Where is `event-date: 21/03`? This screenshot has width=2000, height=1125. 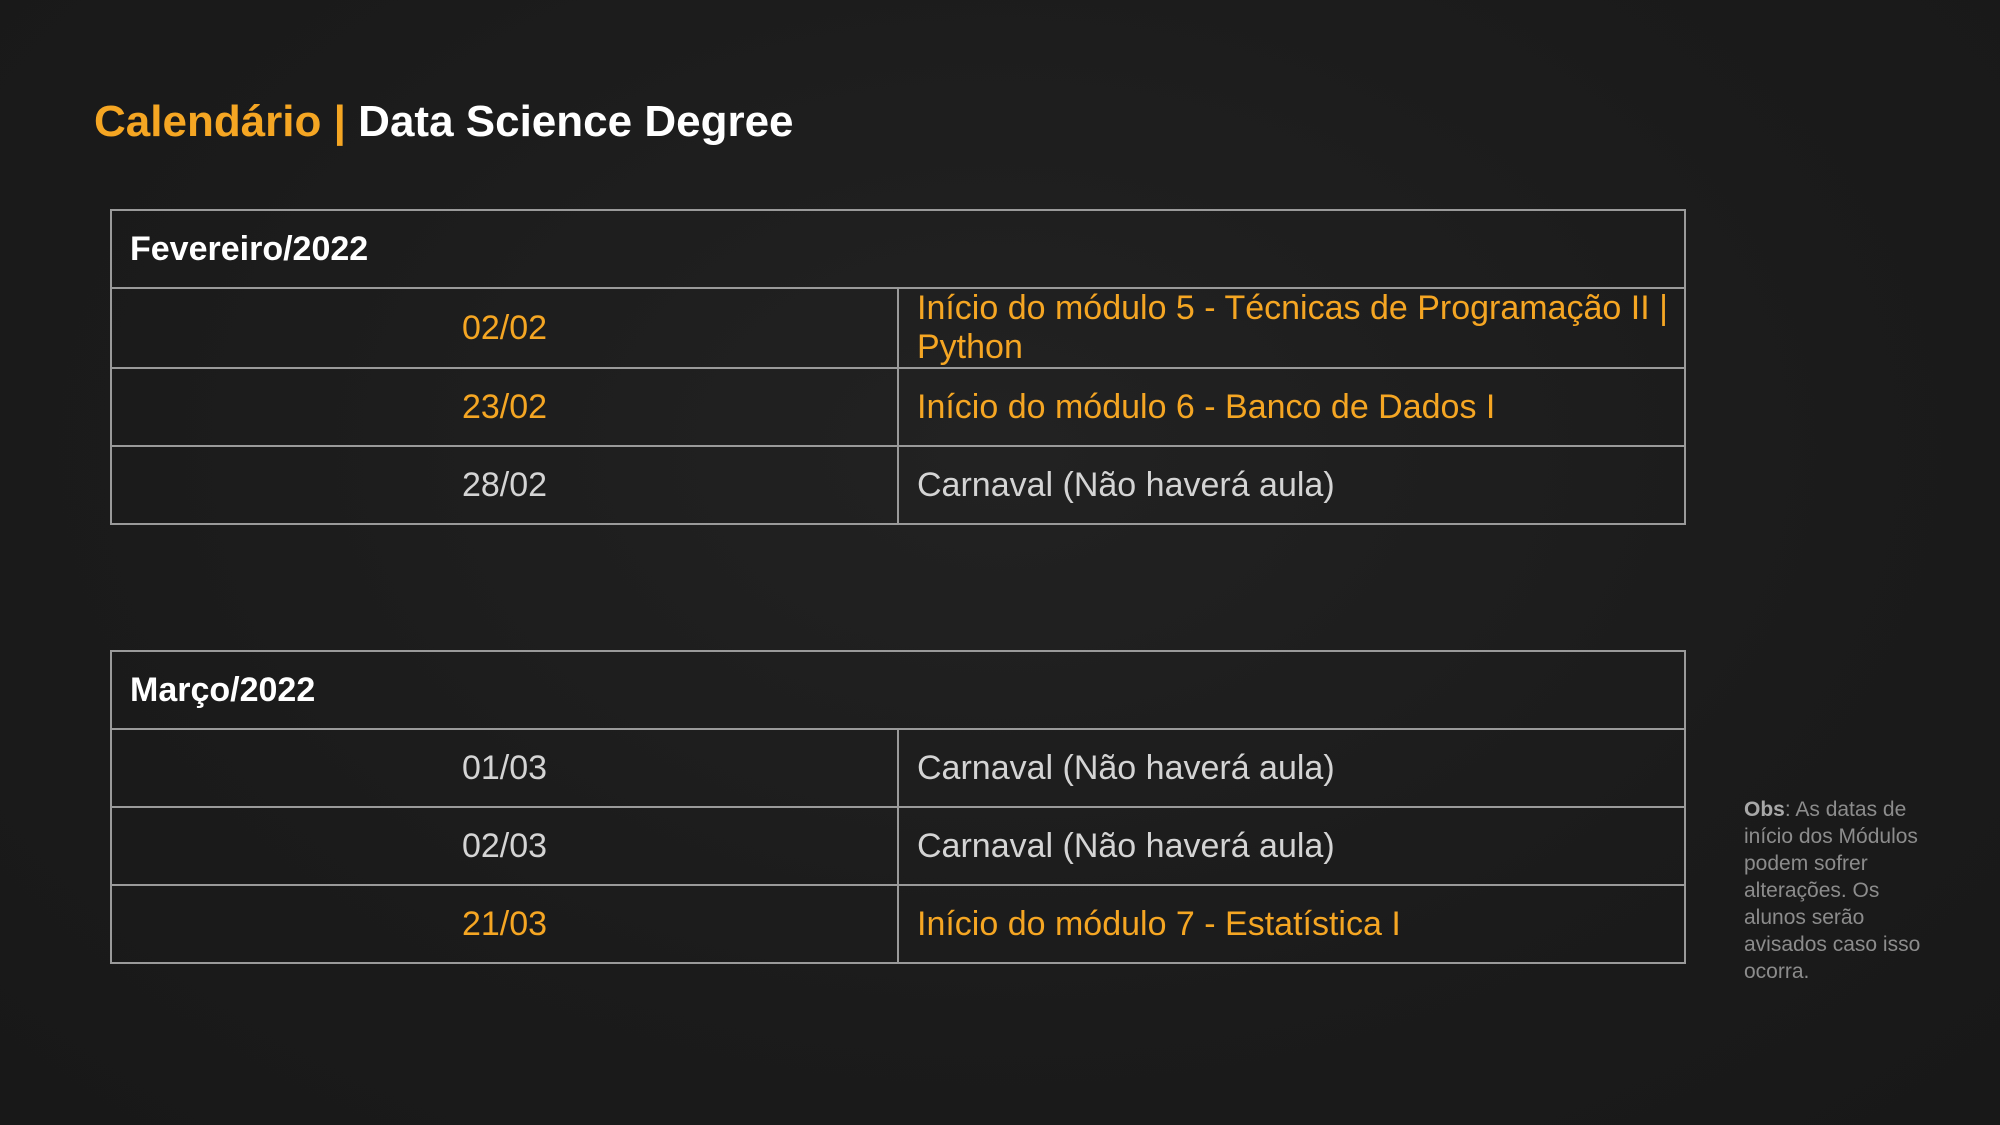
event-date: 21/03 is located at coordinates (504, 924).